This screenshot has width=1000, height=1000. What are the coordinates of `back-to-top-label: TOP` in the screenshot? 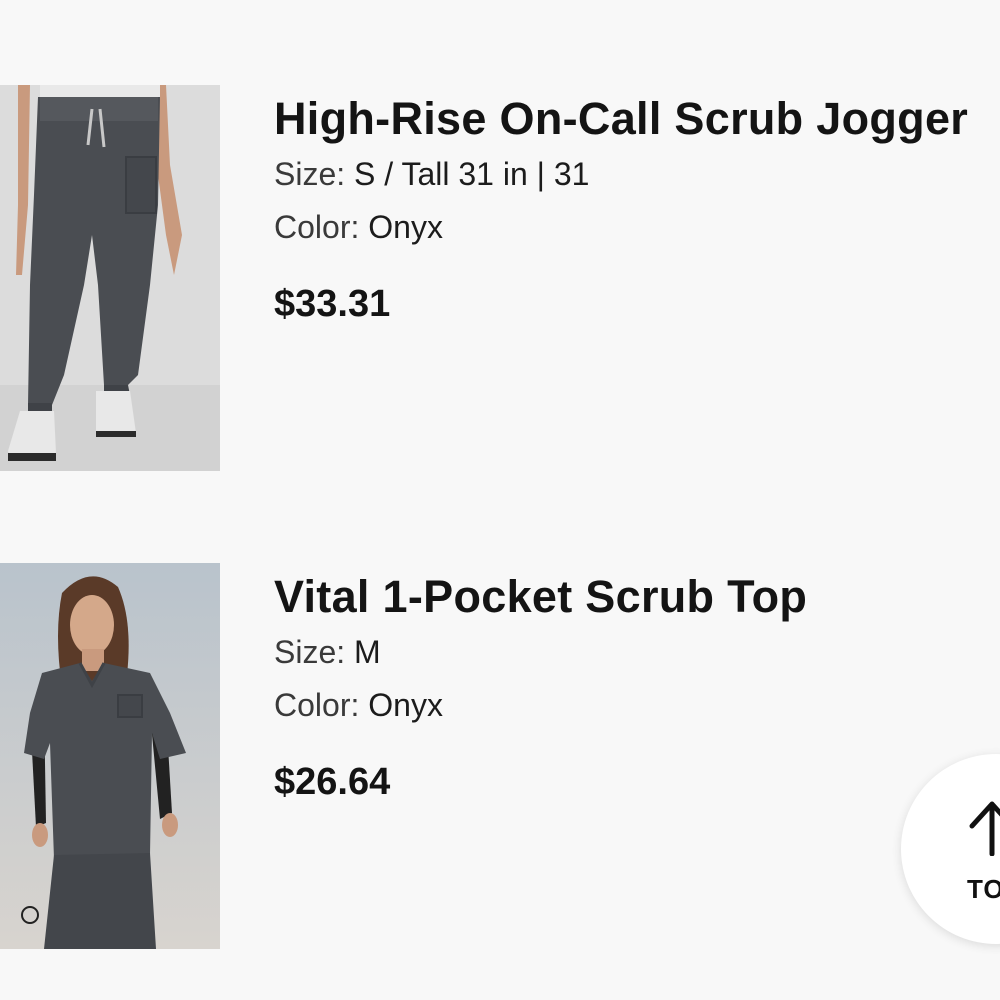 It's located at (983, 889).